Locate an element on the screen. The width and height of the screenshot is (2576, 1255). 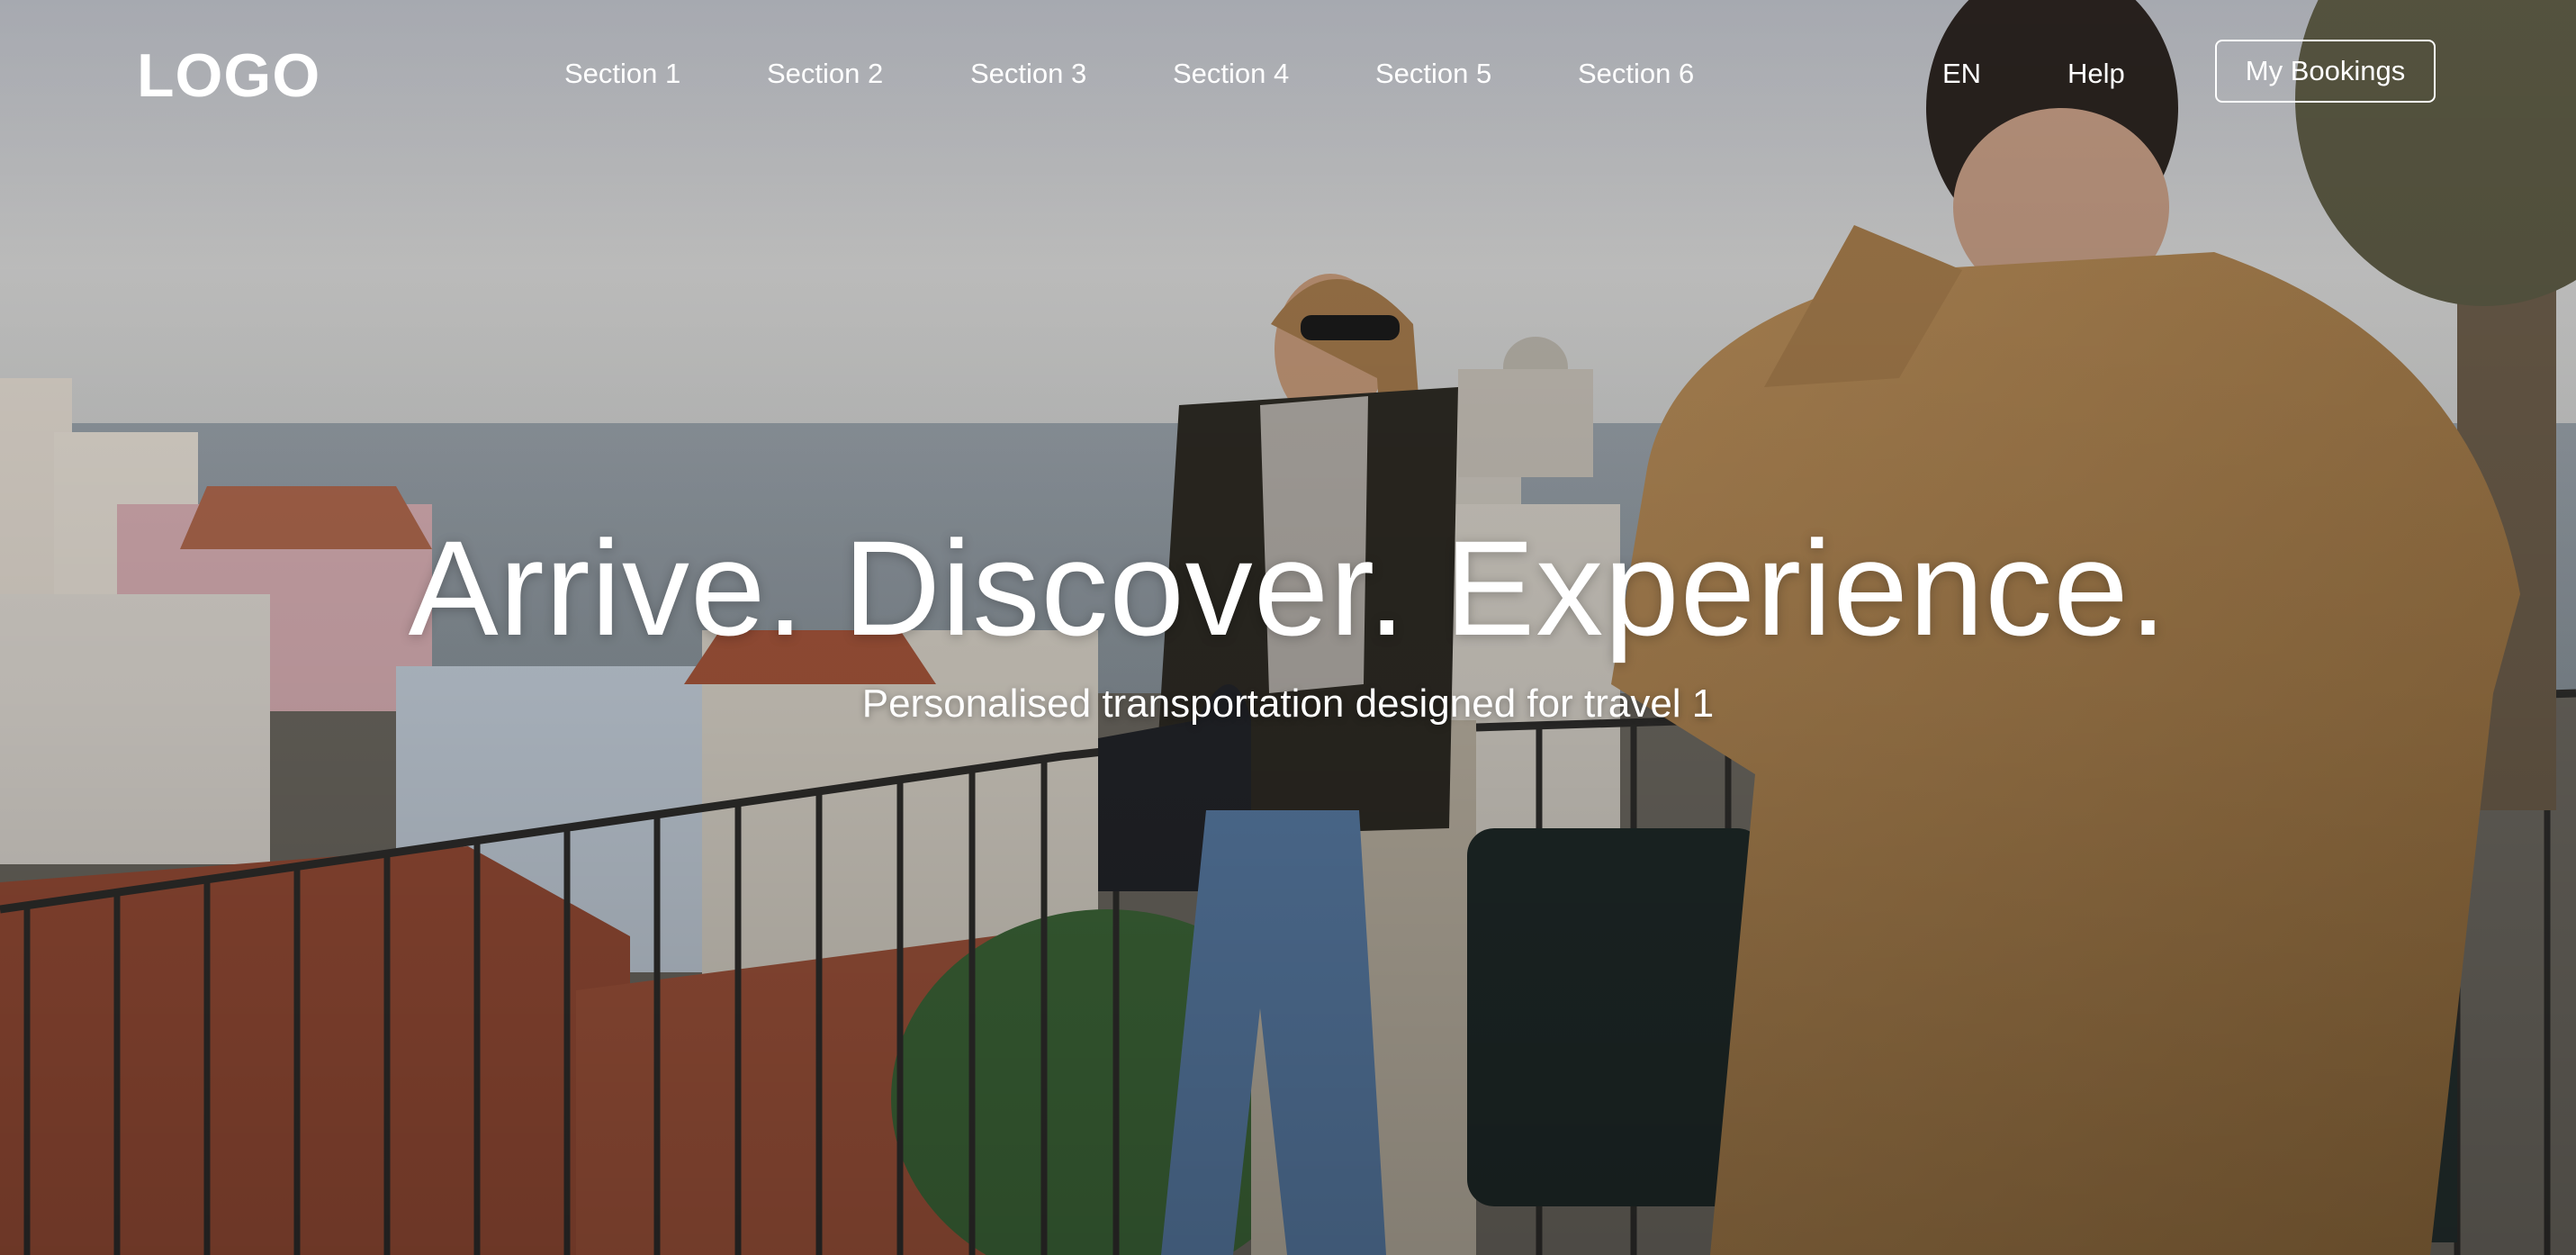
hero-headline: Arrive. Discover. Experience. is located at coordinates (1288, 588).